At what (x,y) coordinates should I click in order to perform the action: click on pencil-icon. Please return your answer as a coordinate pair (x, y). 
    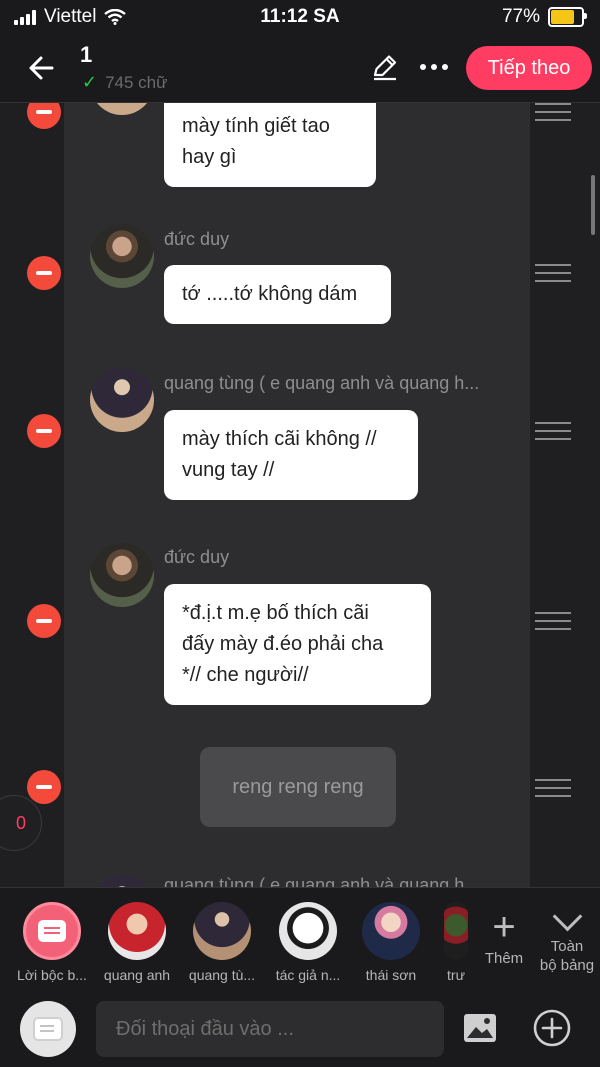
    Looking at the image, I should click on (385, 67).